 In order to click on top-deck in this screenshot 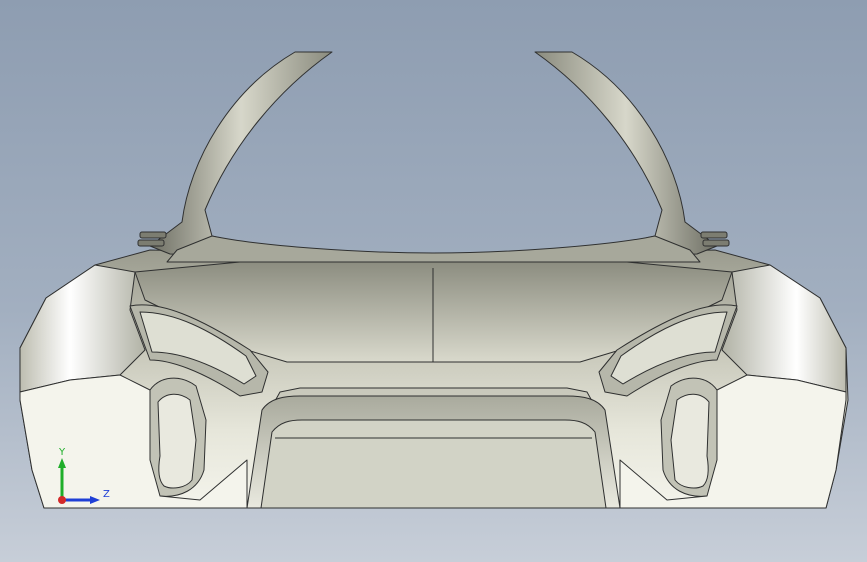, I will do `click(433, 249)`.